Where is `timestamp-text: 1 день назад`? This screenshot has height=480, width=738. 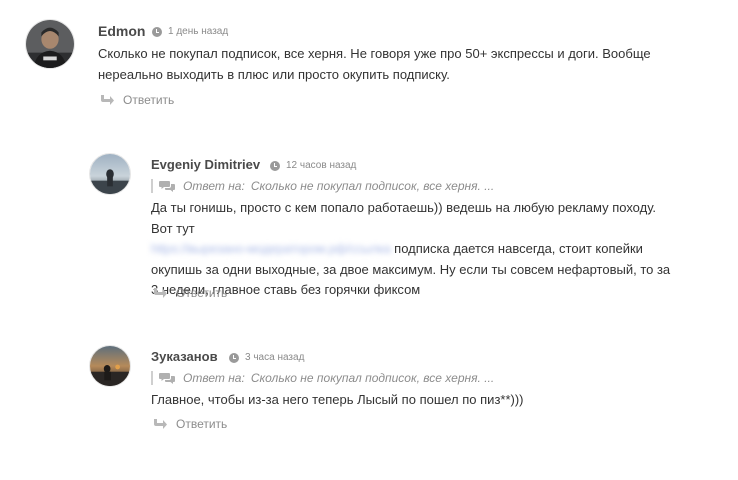
timestamp-text: 1 день назад is located at coordinates (198, 31).